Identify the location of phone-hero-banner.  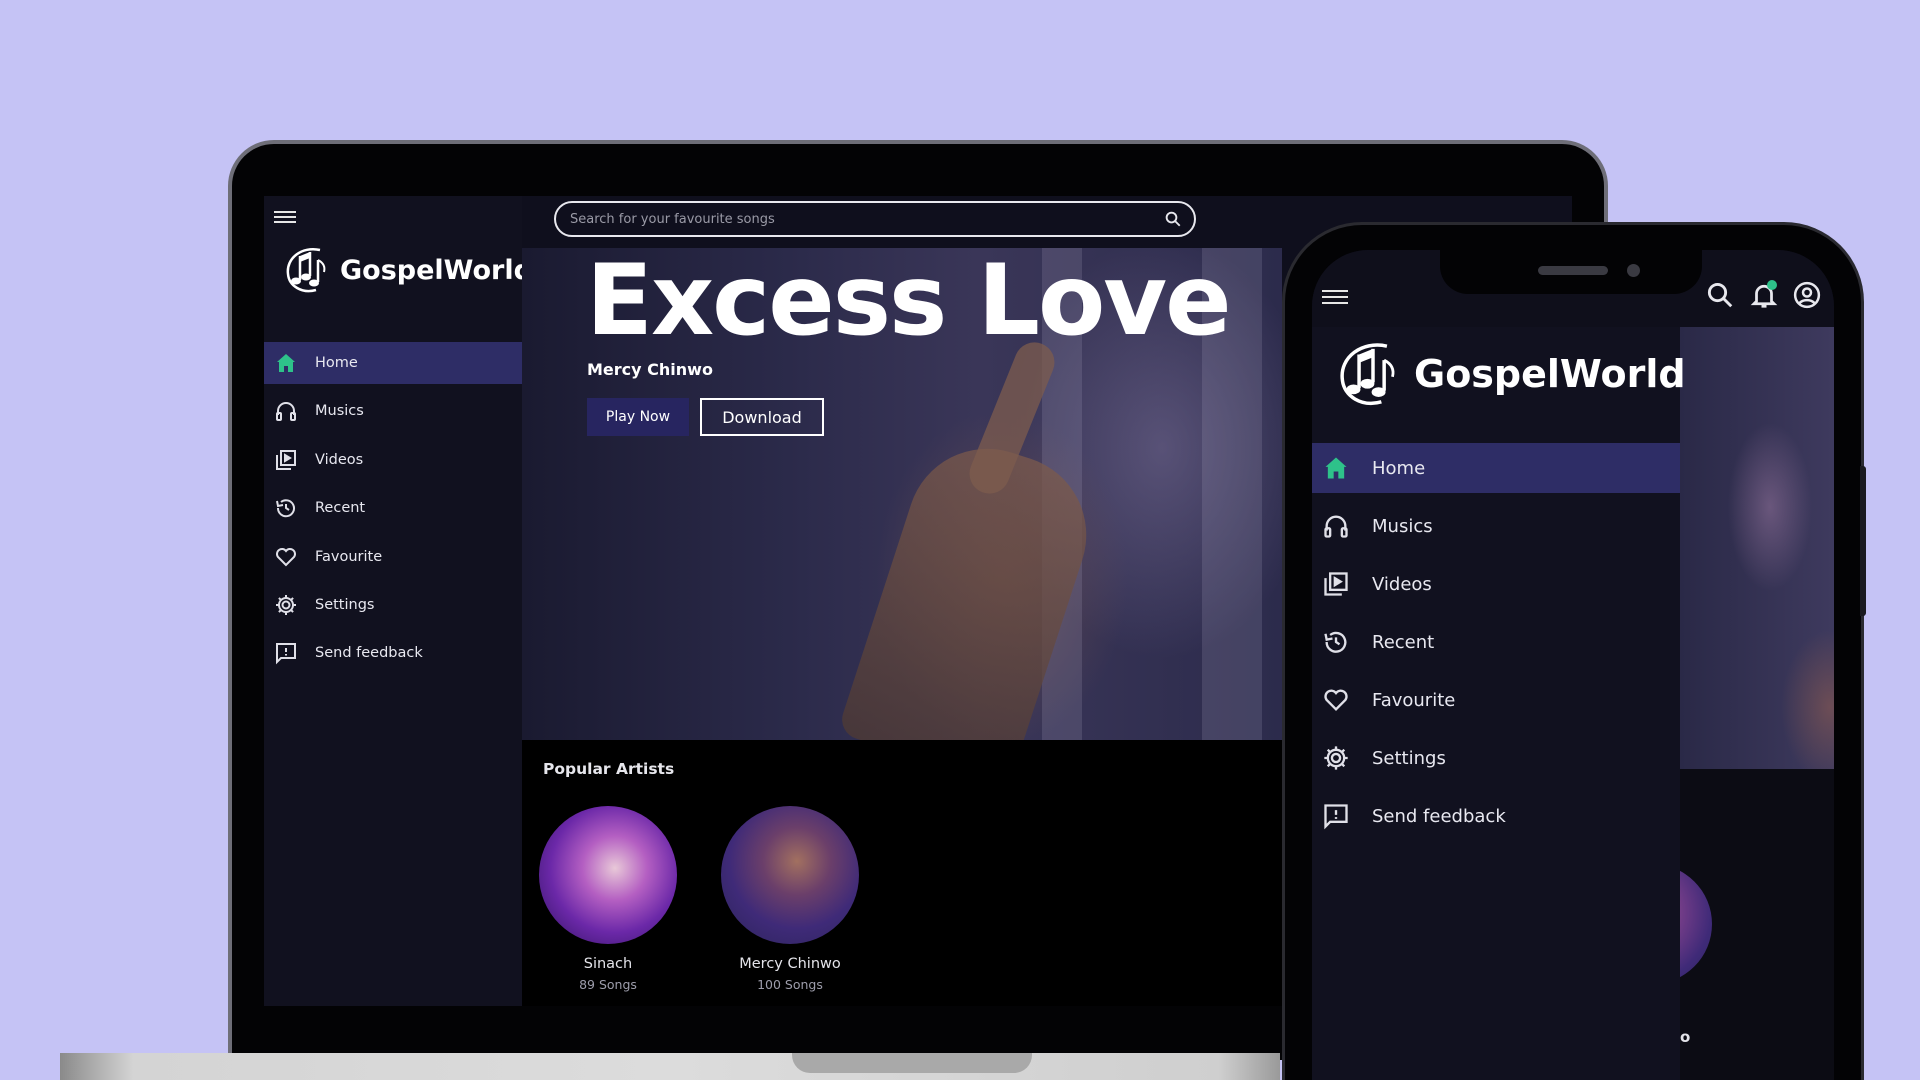
(1757, 548).